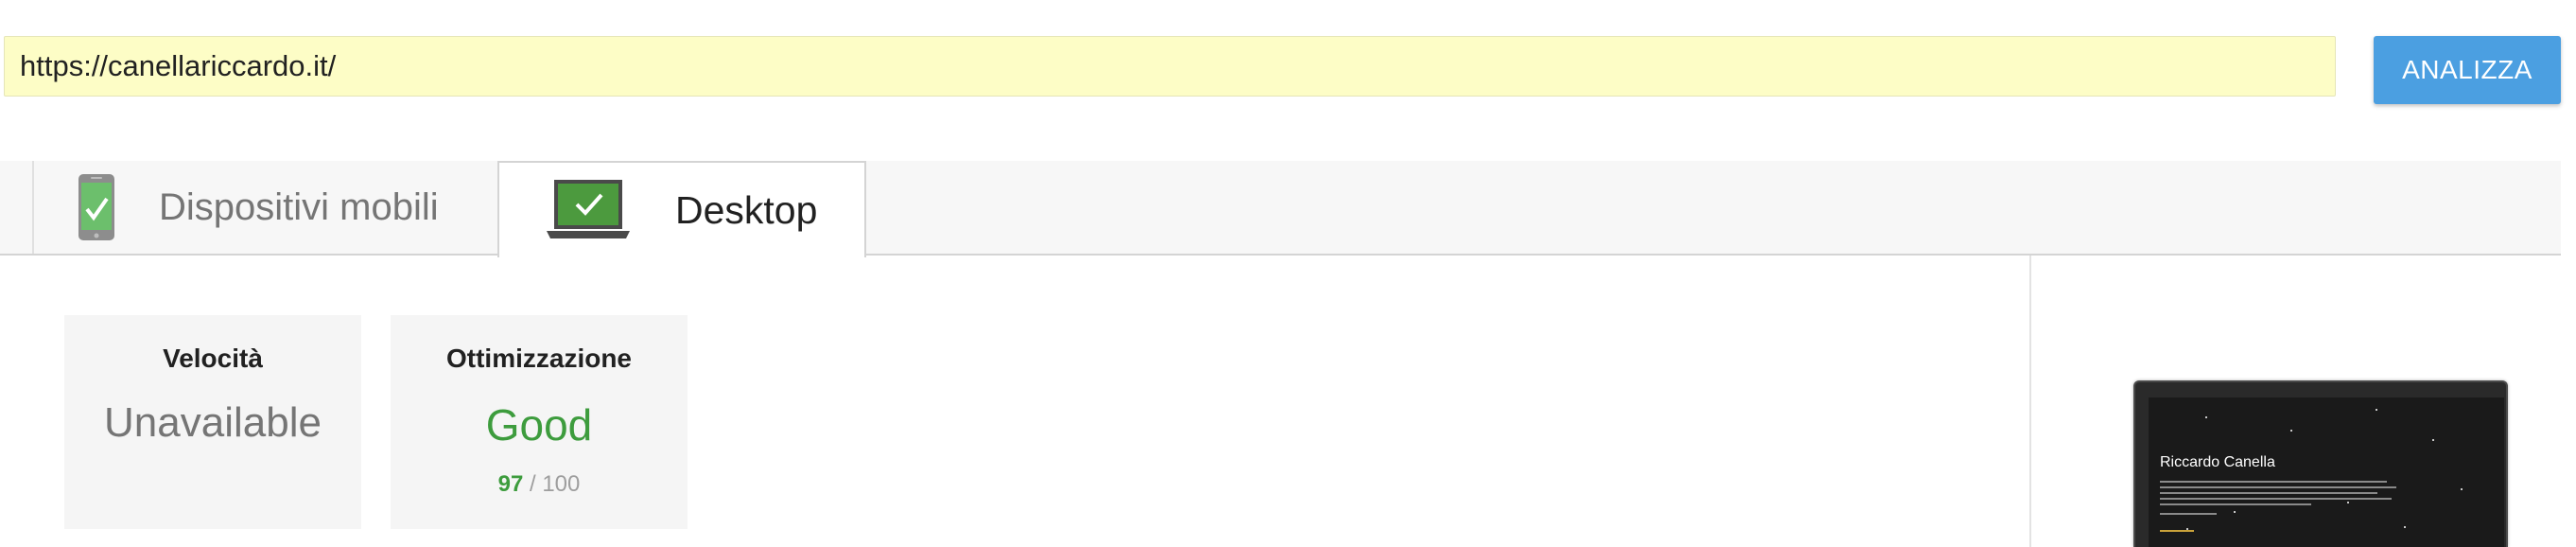  What do you see at coordinates (299, 206) in the screenshot?
I see `tab-mobile-label: Dispositivi mobili` at bounding box center [299, 206].